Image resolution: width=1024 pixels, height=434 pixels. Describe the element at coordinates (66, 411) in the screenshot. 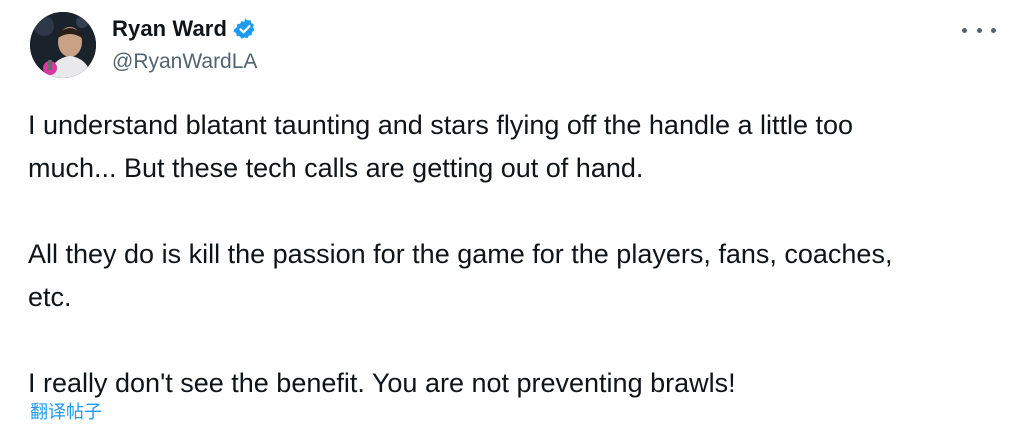

I see `translate-post-link: 翻译帖子` at that location.